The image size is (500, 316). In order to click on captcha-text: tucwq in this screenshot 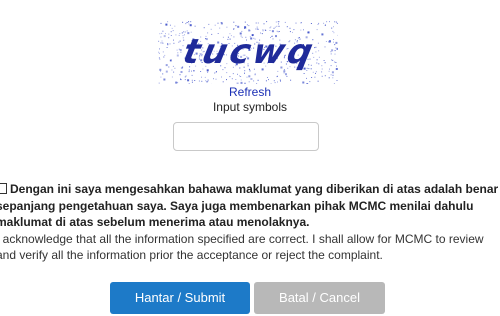, I will do `click(250, 52)`.